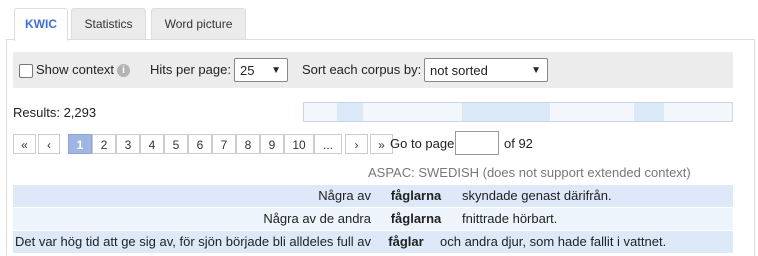 Image resolution: width=758 pixels, height=256 pixels. What do you see at coordinates (317, 218) in the screenshot?
I see `left-context: Några av de andra` at bounding box center [317, 218].